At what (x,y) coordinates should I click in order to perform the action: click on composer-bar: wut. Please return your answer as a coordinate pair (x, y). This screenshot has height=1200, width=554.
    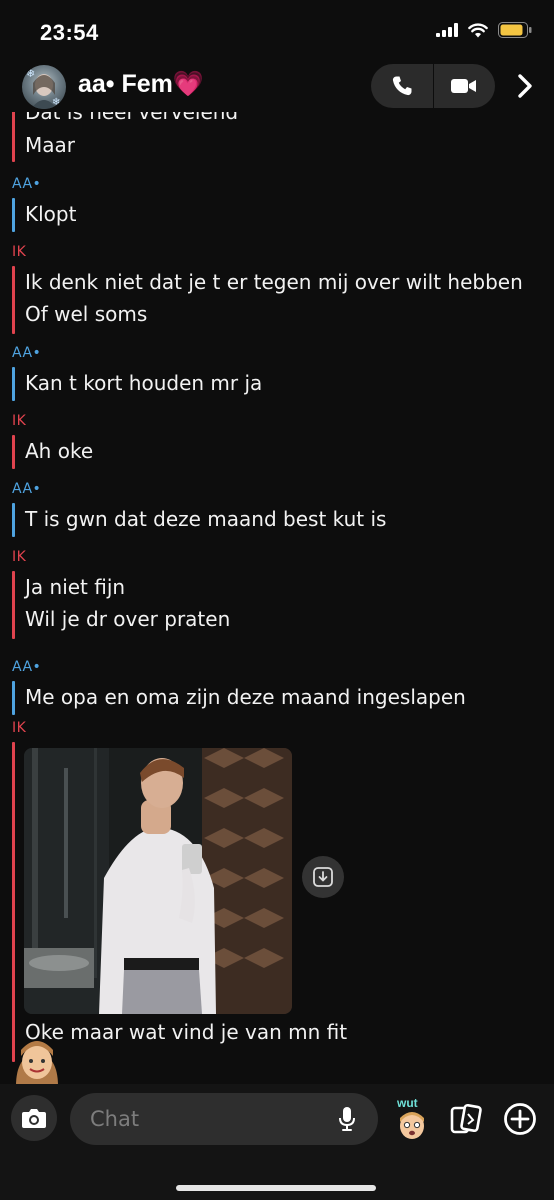
    Looking at the image, I should click on (277, 1142).